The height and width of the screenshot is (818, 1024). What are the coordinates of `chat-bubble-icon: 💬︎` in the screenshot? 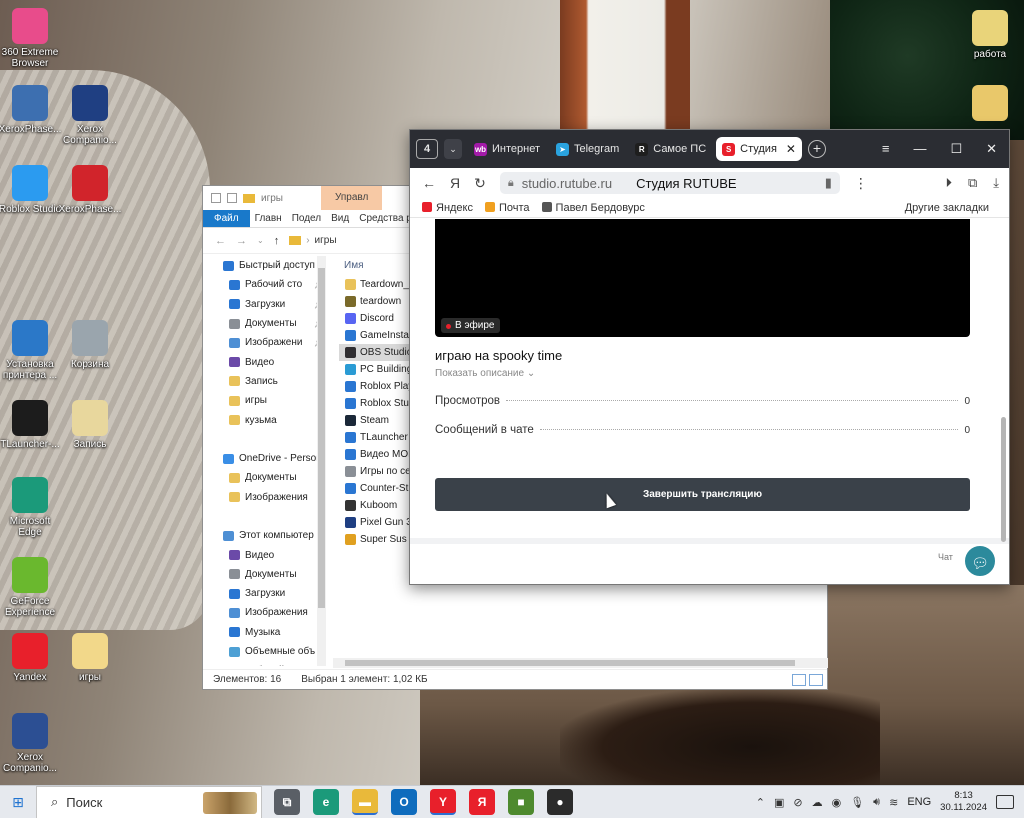 It's located at (980, 561).